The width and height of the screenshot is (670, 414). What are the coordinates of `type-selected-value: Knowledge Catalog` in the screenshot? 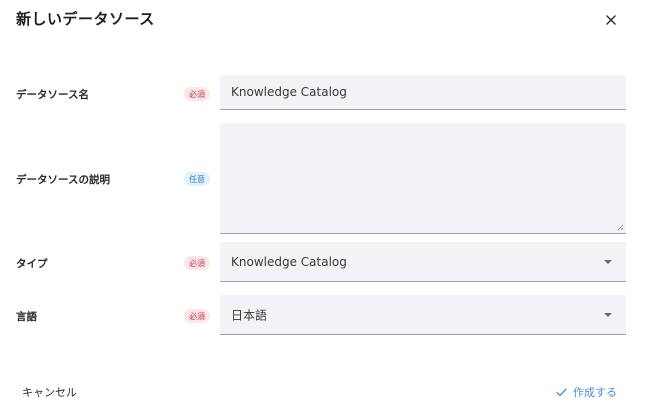 It's located at (289, 261).